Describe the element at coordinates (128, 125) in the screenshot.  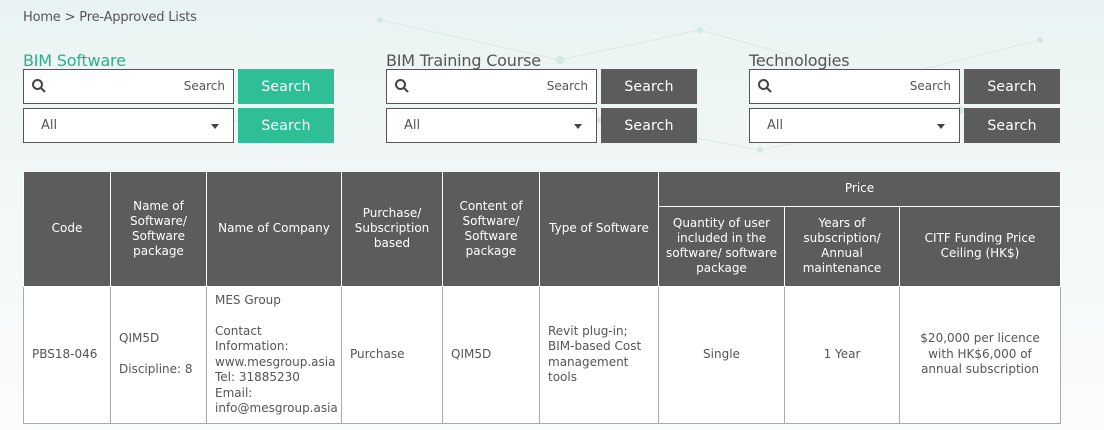
I see `category-select-bim-software: All` at that location.